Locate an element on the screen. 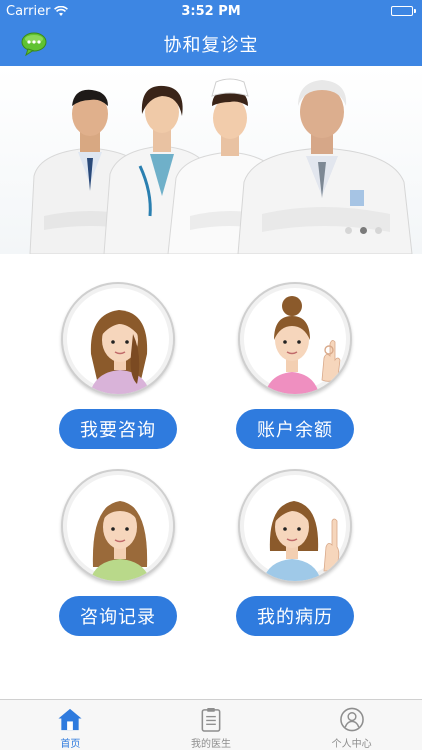  balance-button: 账户余额 is located at coordinates (295, 429).